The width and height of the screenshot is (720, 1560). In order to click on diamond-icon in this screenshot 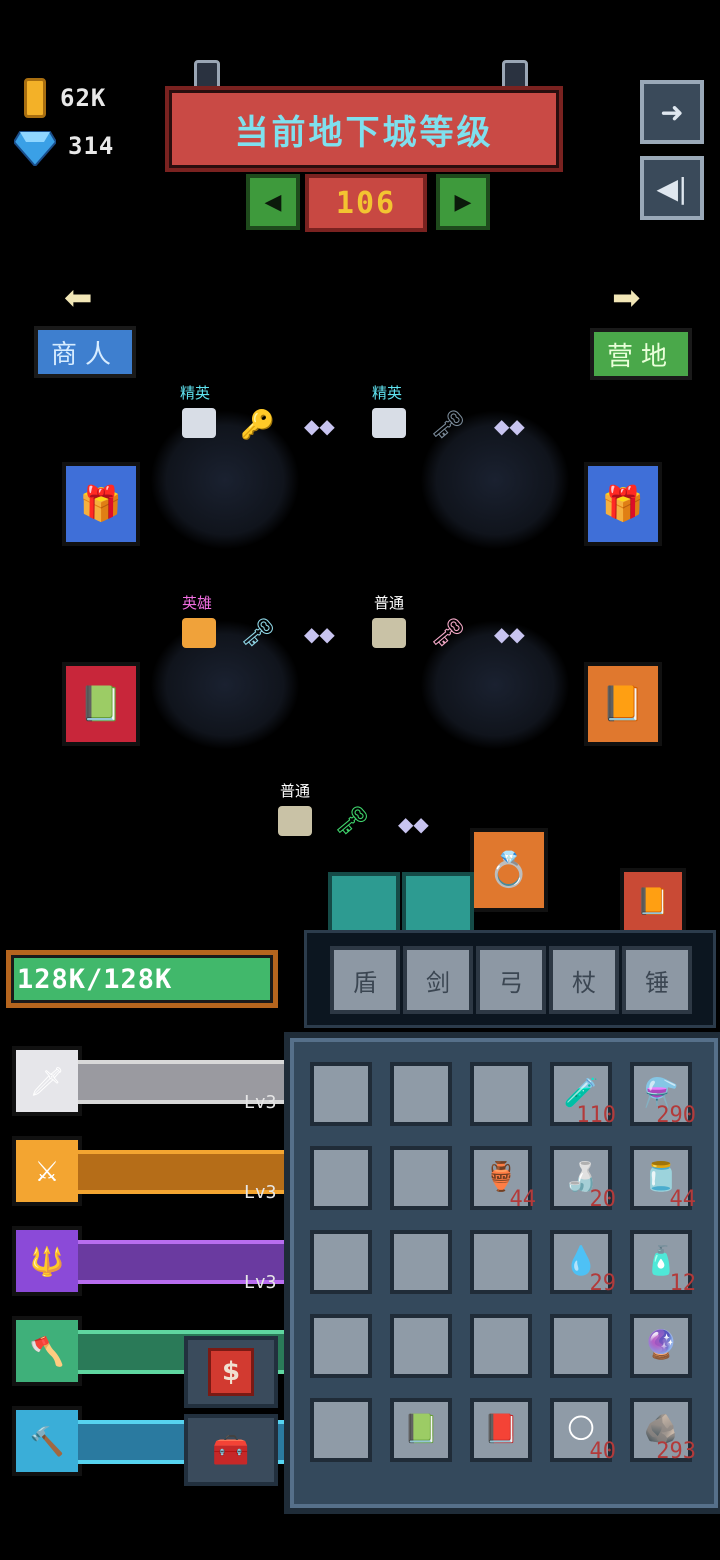, I will do `click(35, 148)`.